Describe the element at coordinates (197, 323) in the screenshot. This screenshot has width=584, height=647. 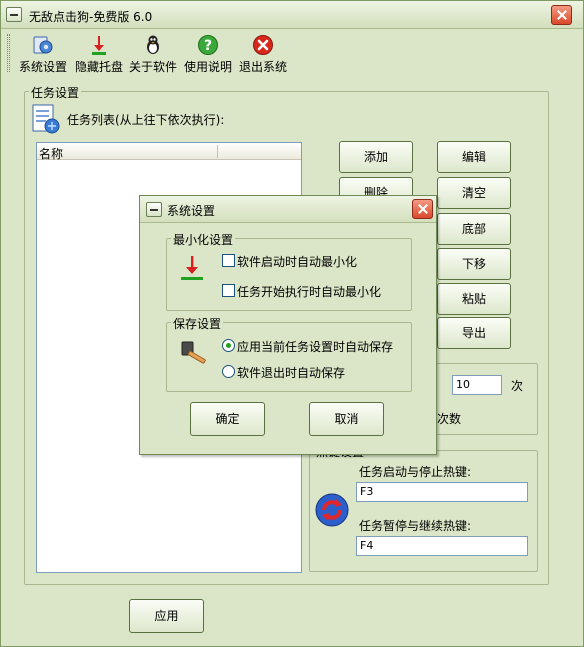
I see `save-settings-title: 保存设置` at that location.